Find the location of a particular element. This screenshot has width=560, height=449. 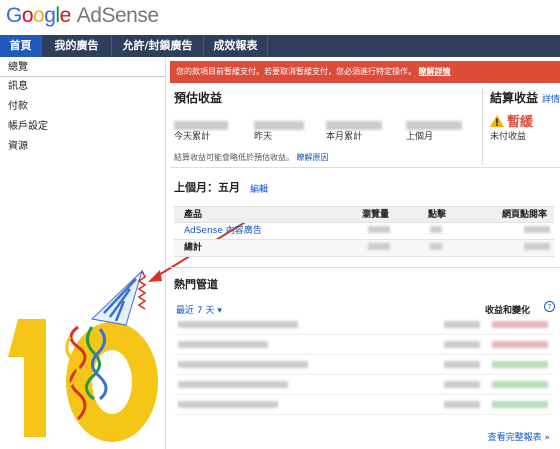

finalized-details-link: 詳情 is located at coordinates (551, 98).